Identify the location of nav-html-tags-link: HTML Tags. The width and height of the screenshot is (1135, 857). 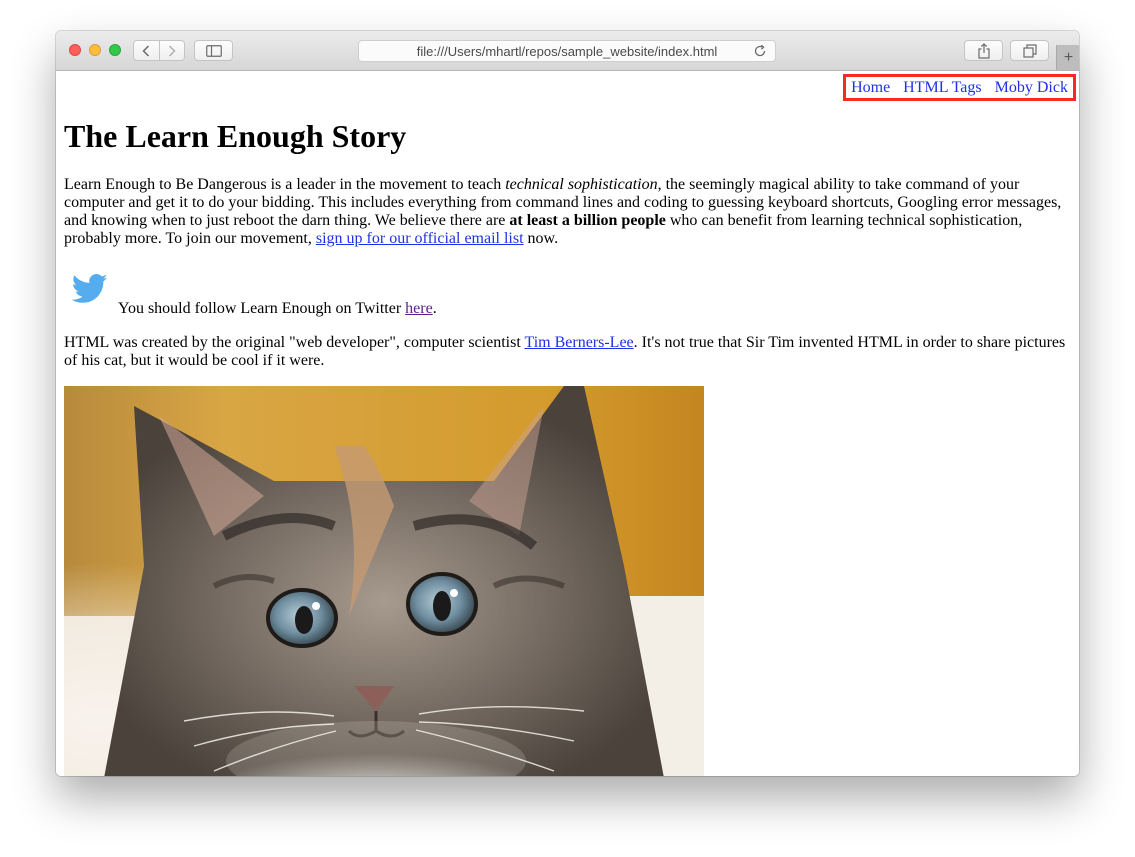
(942, 88).